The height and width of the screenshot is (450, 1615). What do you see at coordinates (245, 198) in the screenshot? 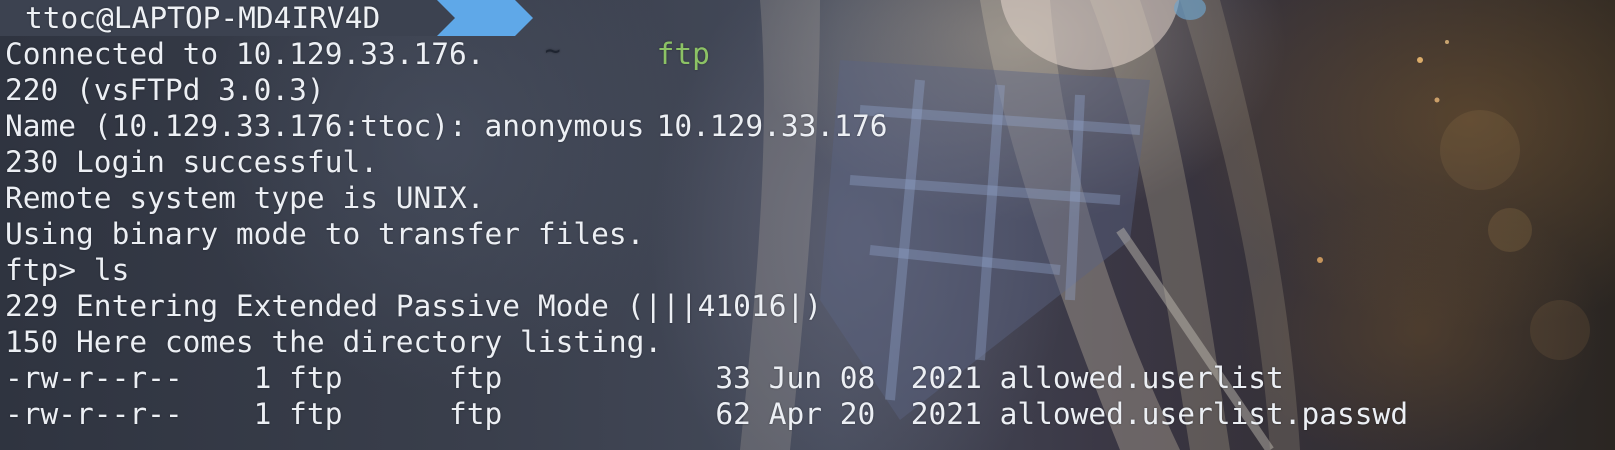
I see `output-line-system-type: Remote system type is UNIX.` at bounding box center [245, 198].